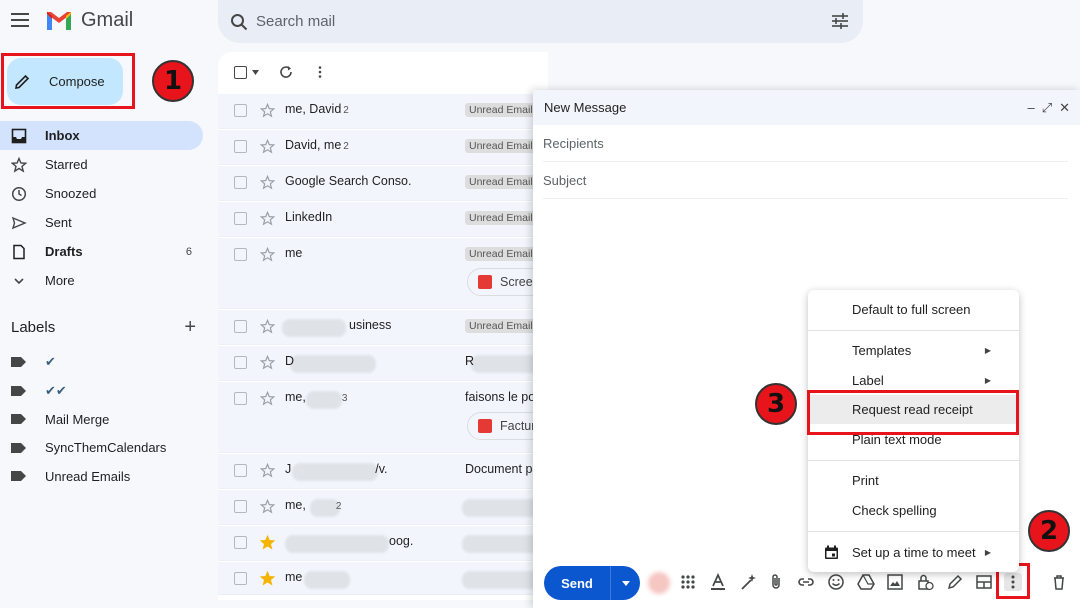  What do you see at coordinates (913, 510) in the screenshot?
I see `menu-item-check-spelling: Check spelling` at bounding box center [913, 510].